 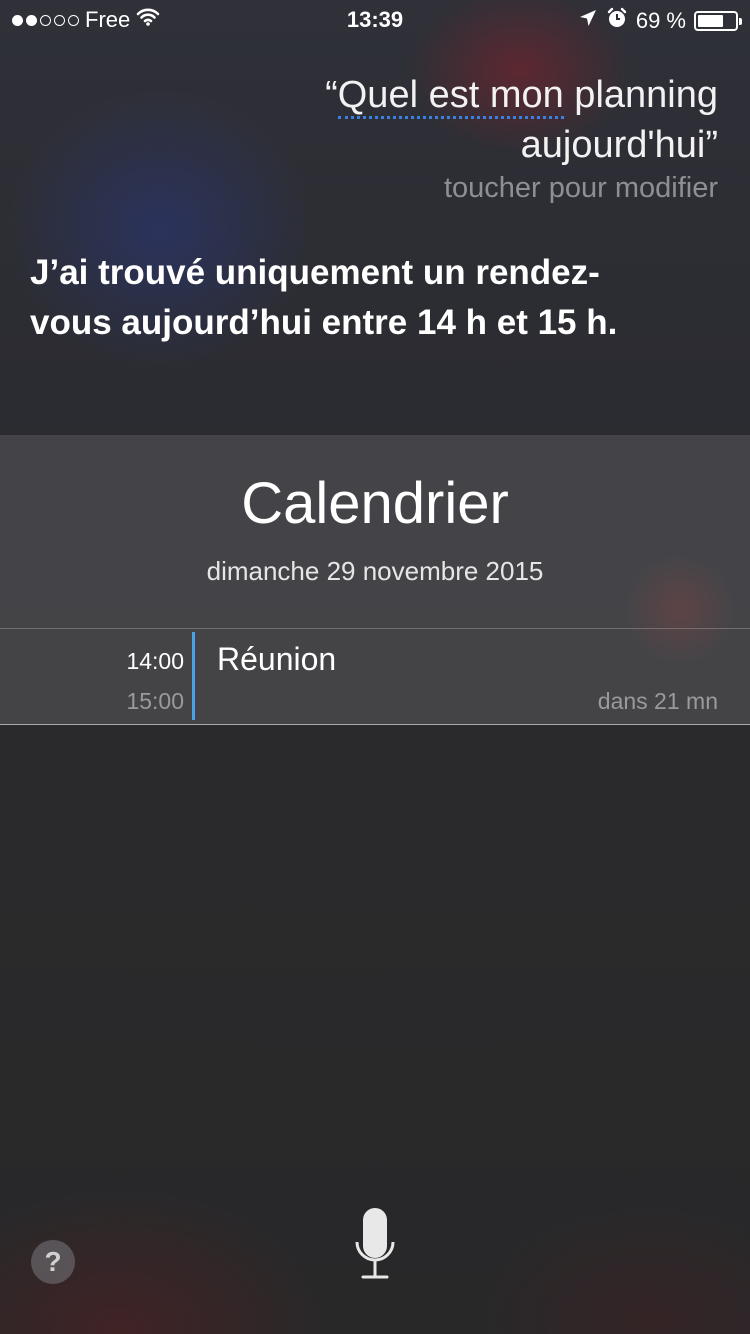 I want to click on event-relative-time: dans 21 mn, so click(x=657, y=701).